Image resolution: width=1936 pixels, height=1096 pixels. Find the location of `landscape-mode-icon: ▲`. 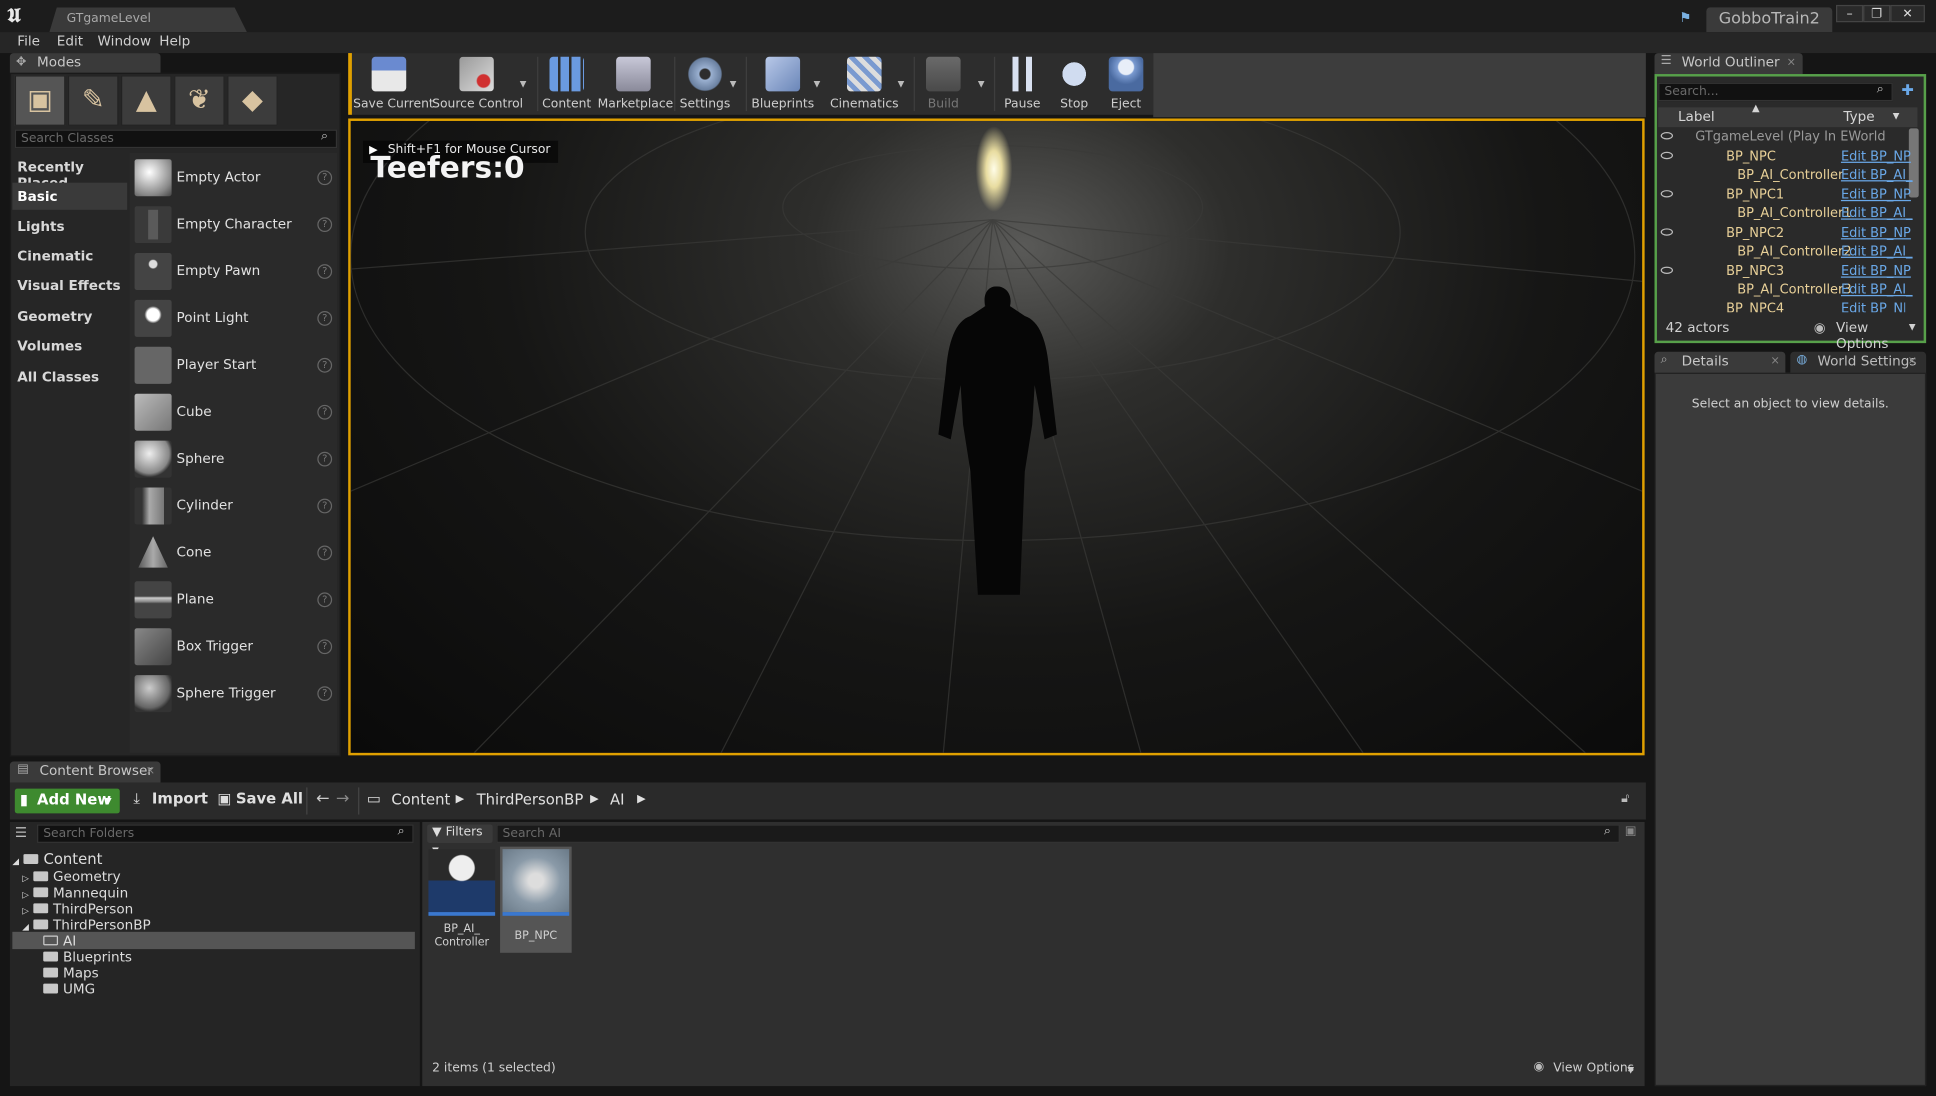

landscape-mode-icon: ▲ is located at coordinates (146, 100).